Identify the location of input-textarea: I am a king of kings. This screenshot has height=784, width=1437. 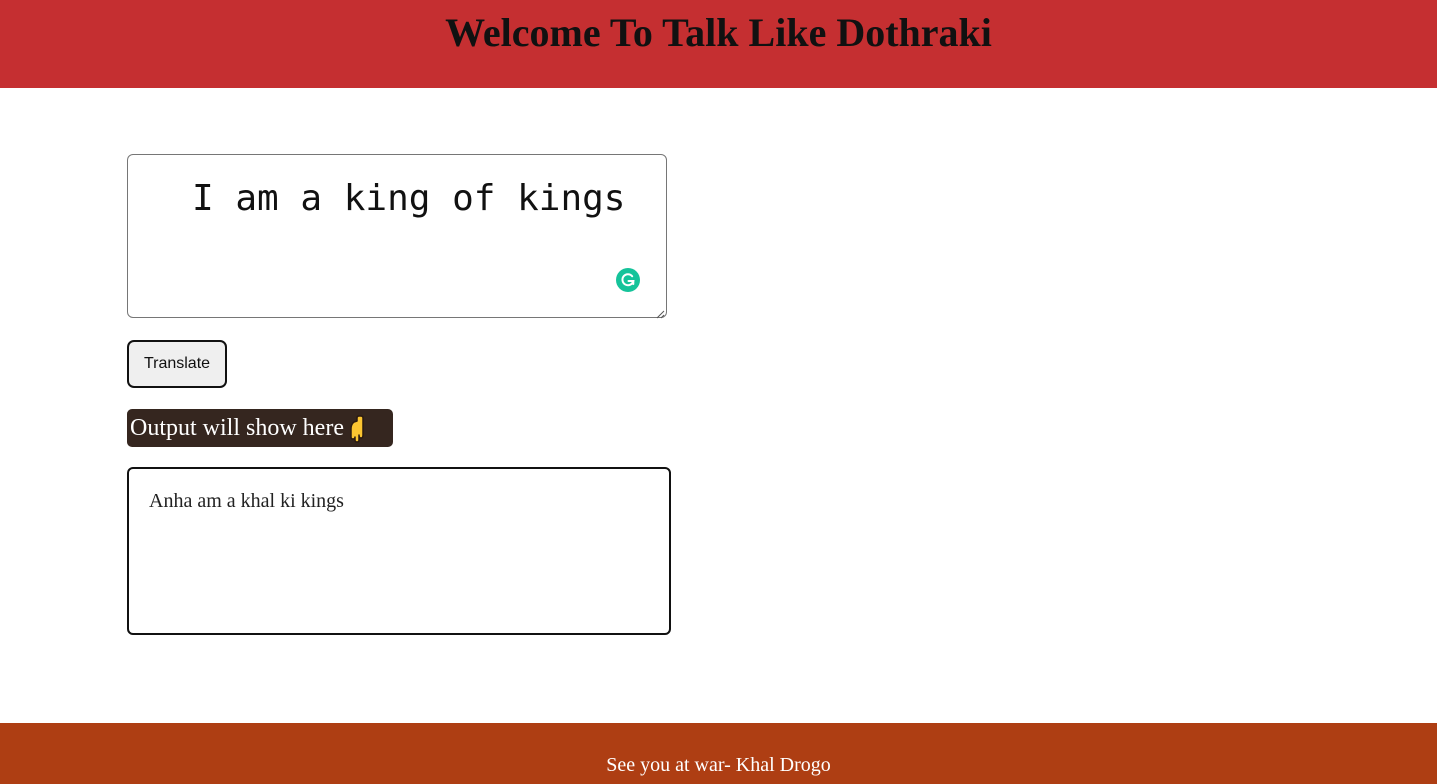
(397, 236).